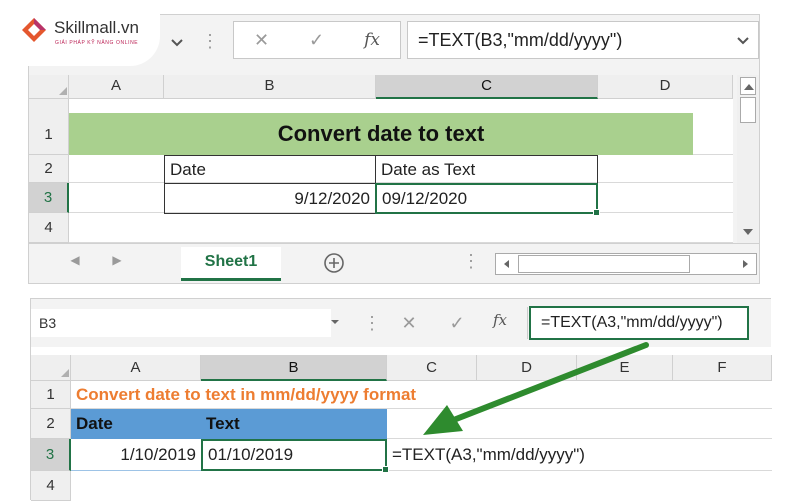 Image resolution: width=800 pixels, height=501 pixels. I want to click on fx-icon: fx, so click(372, 40).